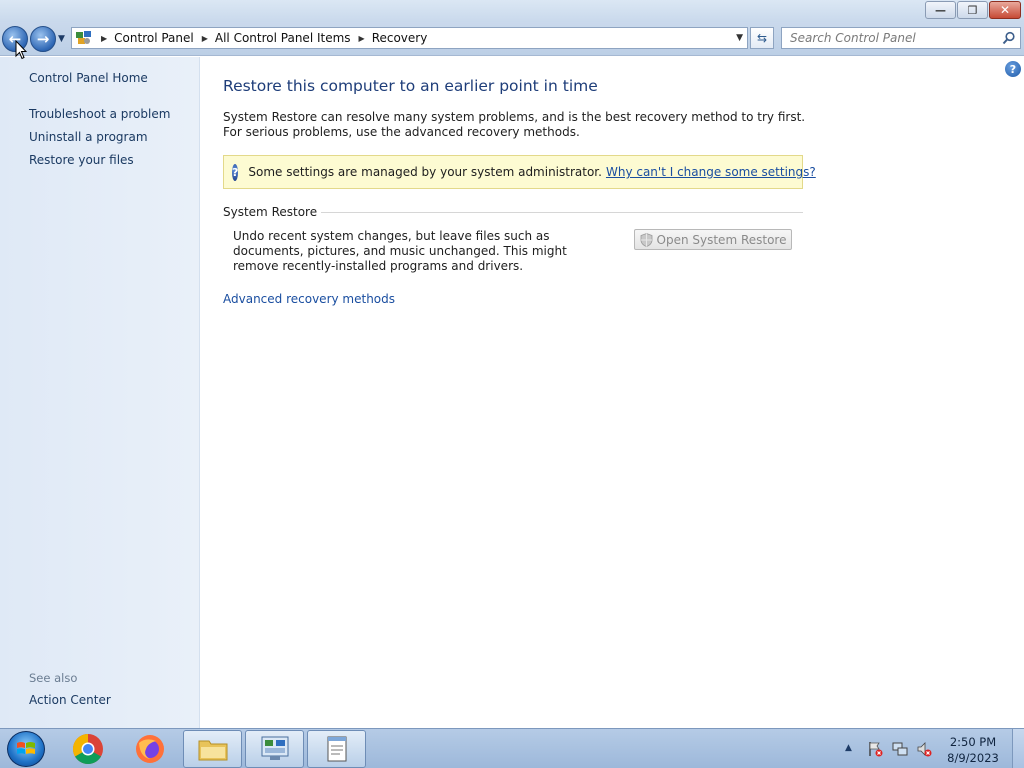 This screenshot has height=768, width=1024. Describe the element at coordinates (973, 758) in the screenshot. I see `clock-date: 8/9/2023` at that location.